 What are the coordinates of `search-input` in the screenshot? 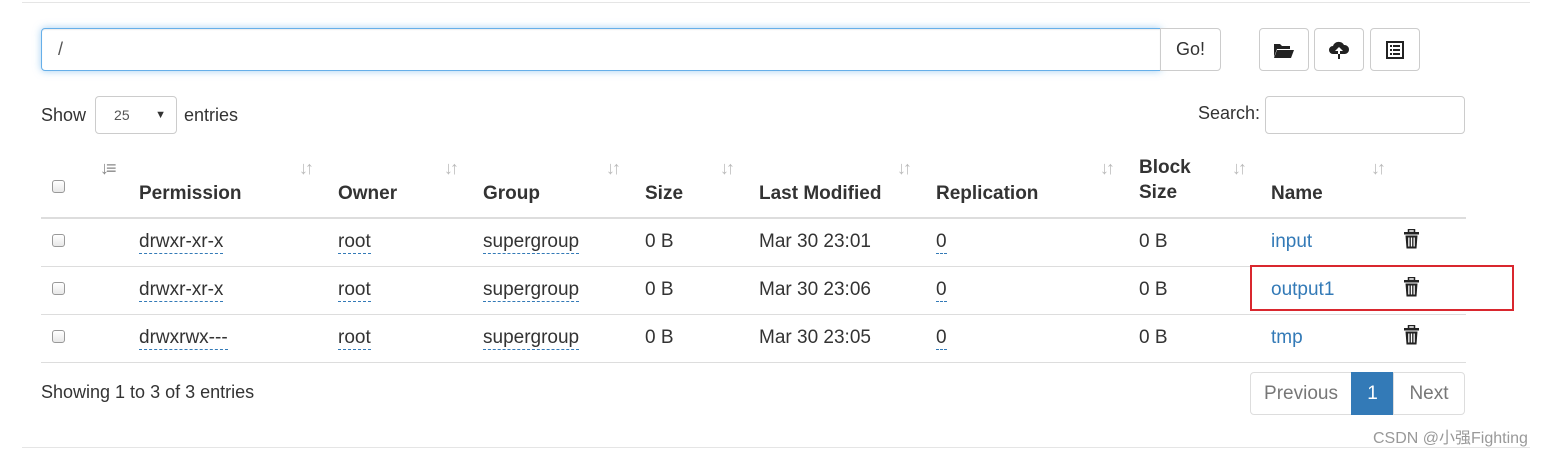 It's located at (1365, 115).